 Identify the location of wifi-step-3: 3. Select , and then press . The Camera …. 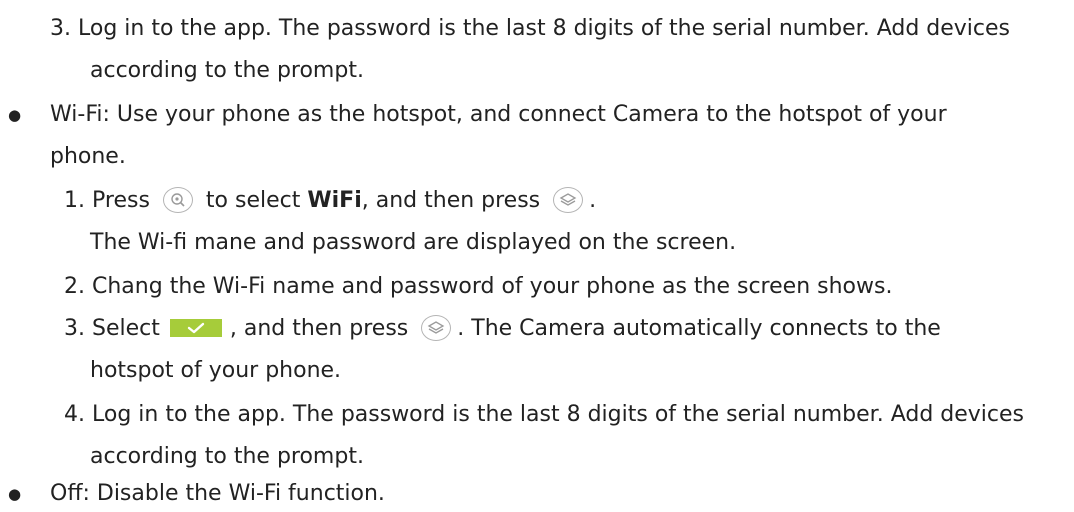
(502, 329).